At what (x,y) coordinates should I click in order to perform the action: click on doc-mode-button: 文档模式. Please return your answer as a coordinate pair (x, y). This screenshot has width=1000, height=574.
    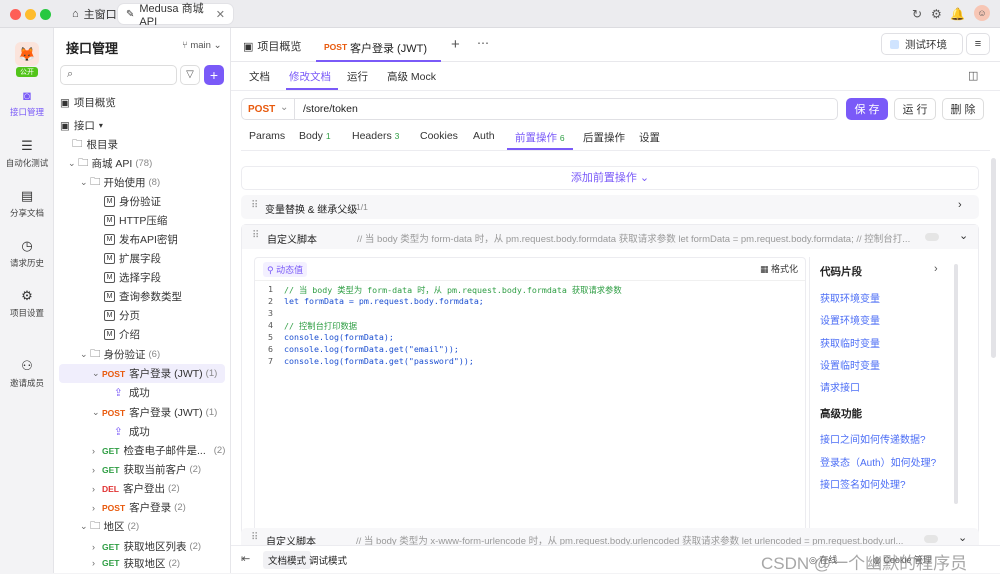
    Looking at the image, I should click on (287, 560).